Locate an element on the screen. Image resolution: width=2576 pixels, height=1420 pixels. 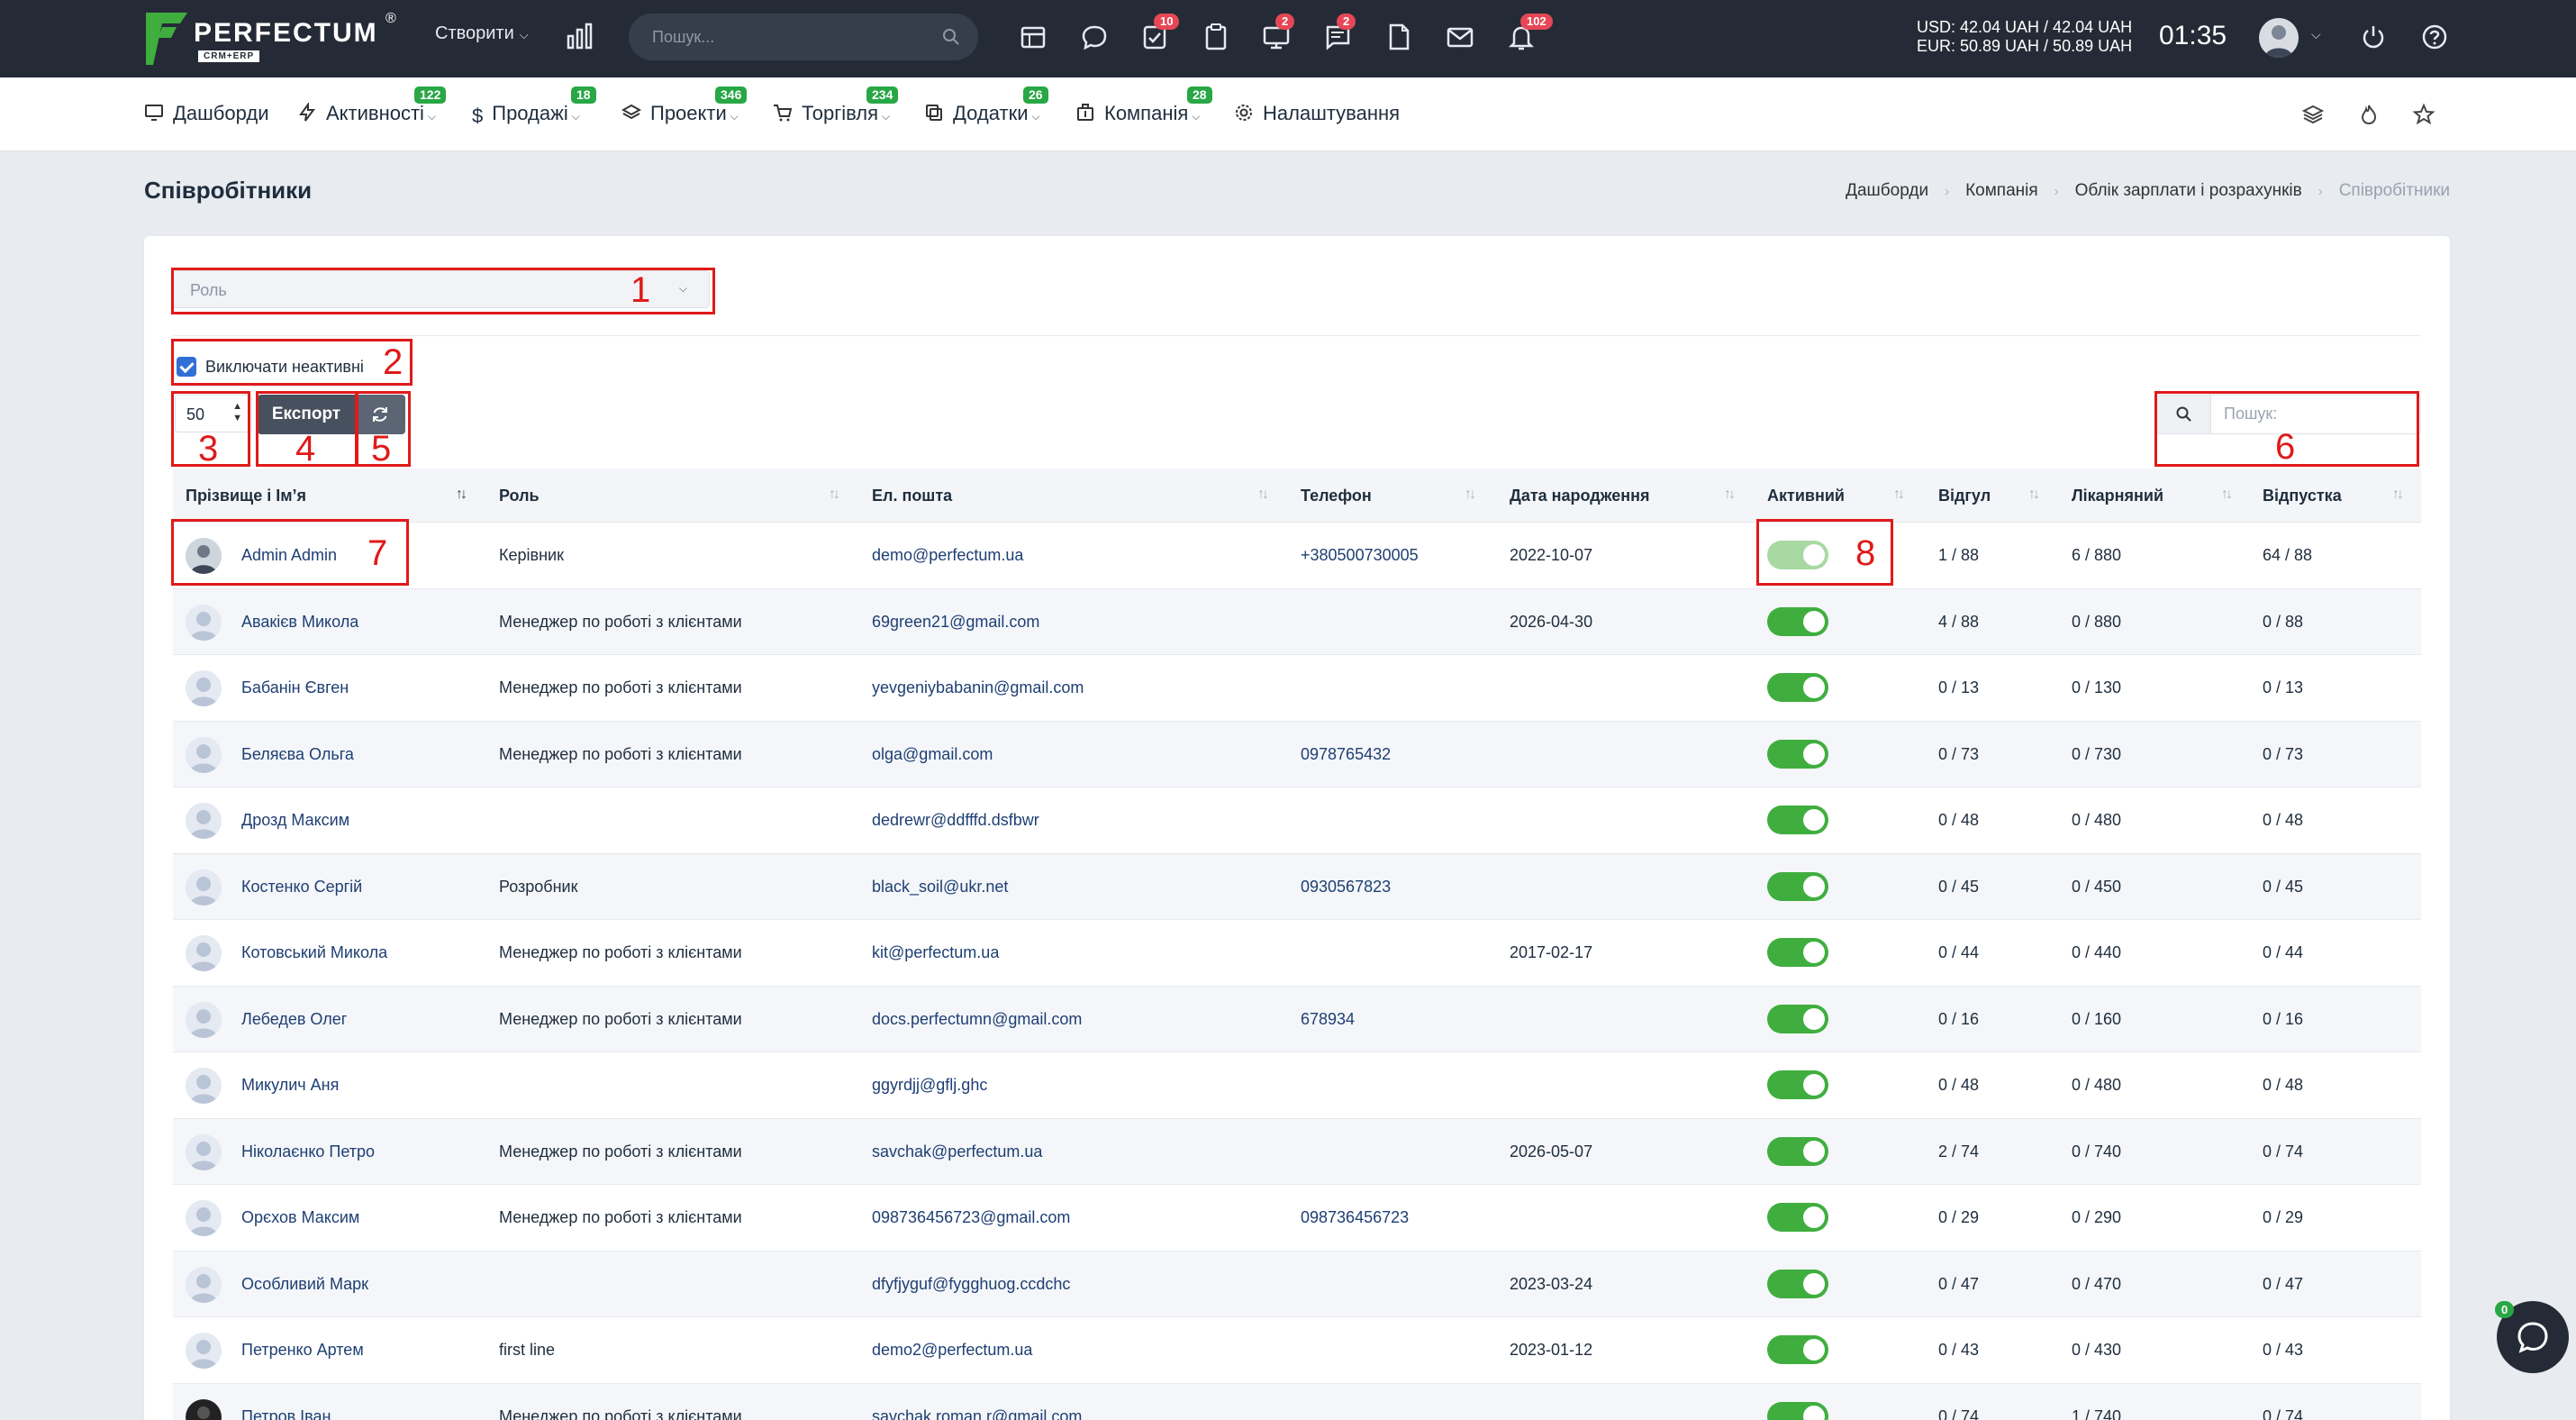
breadcrumb-payroll: Облік зарплати і розрахунків is located at coordinates (2188, 190).